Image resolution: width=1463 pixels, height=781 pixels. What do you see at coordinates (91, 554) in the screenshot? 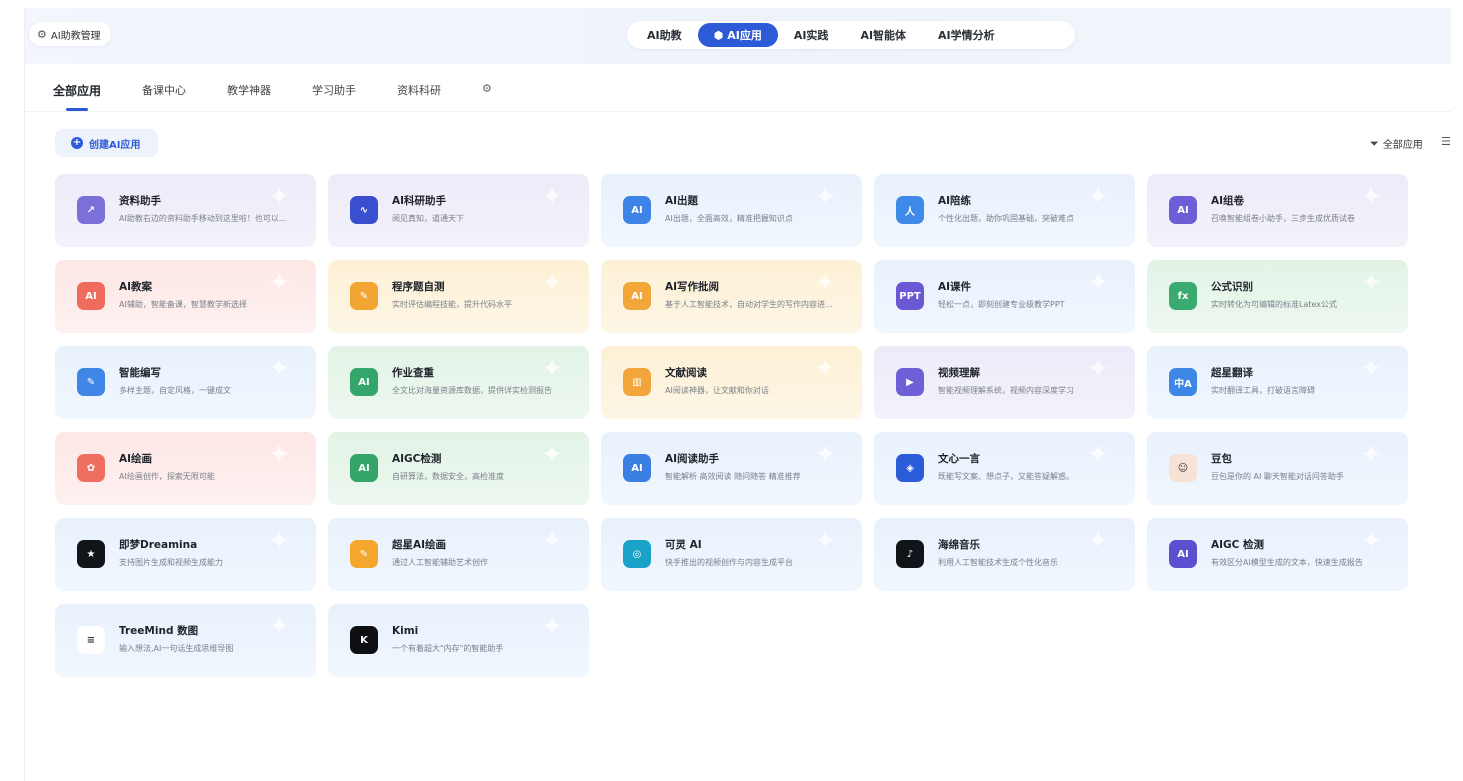
I see `dreamina-icon: ★` at bounding box center [91, 554].